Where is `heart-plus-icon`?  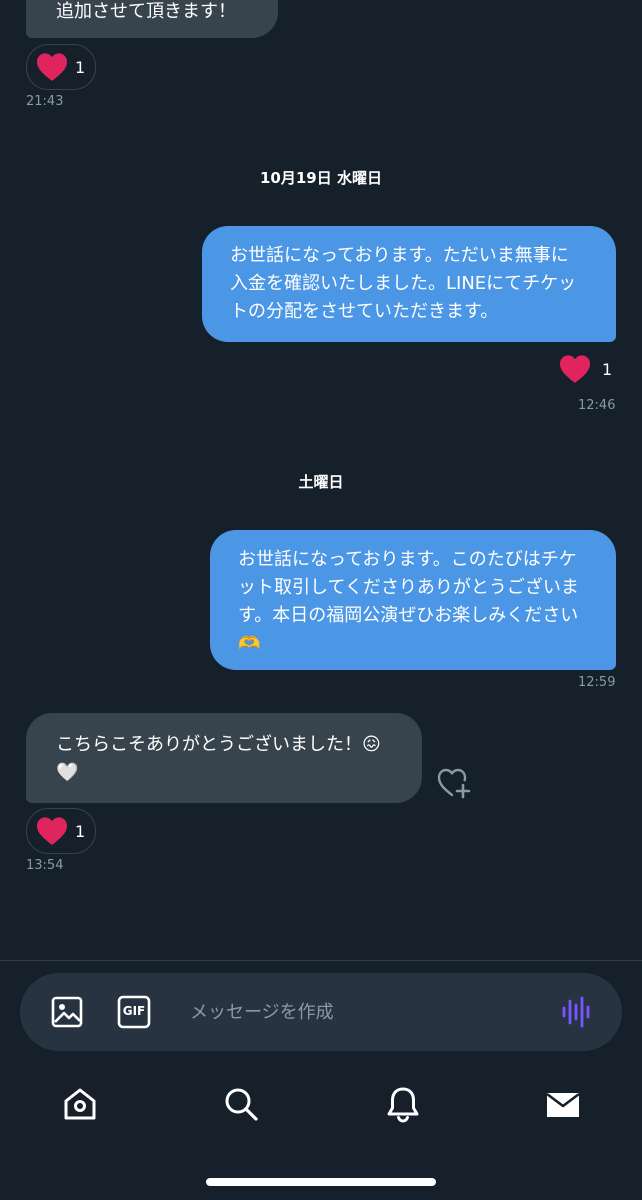
heart-plus-icon is located at coordinates (454, 783).